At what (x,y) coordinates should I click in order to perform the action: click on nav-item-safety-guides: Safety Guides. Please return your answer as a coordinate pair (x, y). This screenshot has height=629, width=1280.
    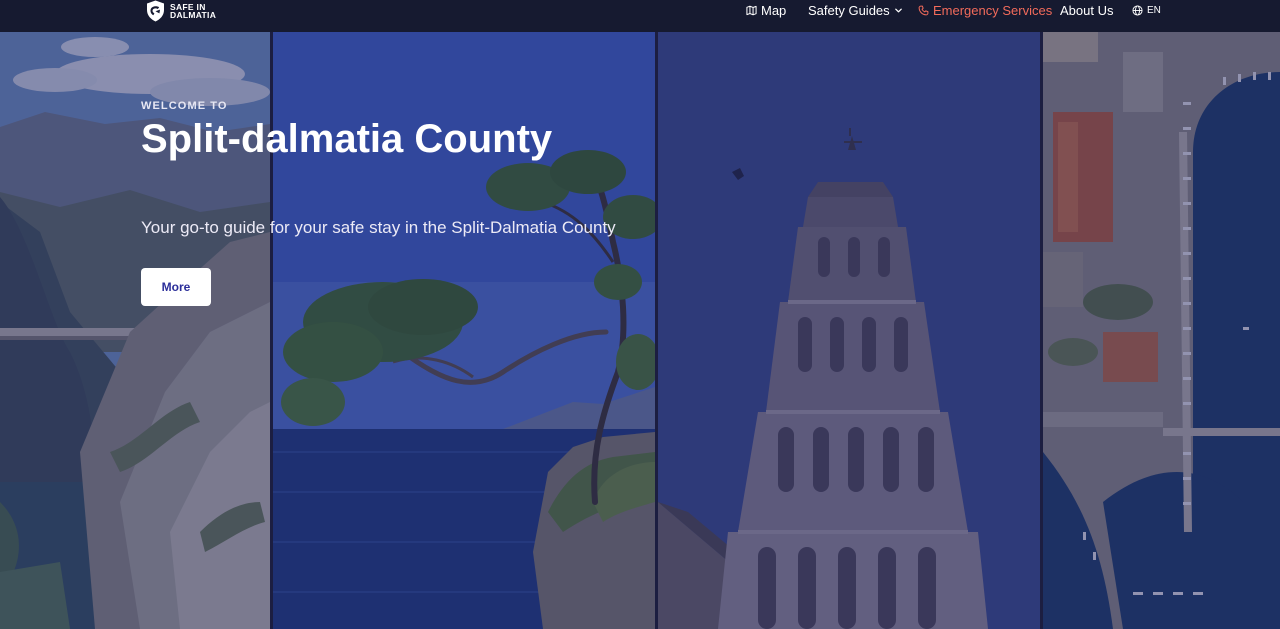
    Looking at the image, I should click on (855, 10).